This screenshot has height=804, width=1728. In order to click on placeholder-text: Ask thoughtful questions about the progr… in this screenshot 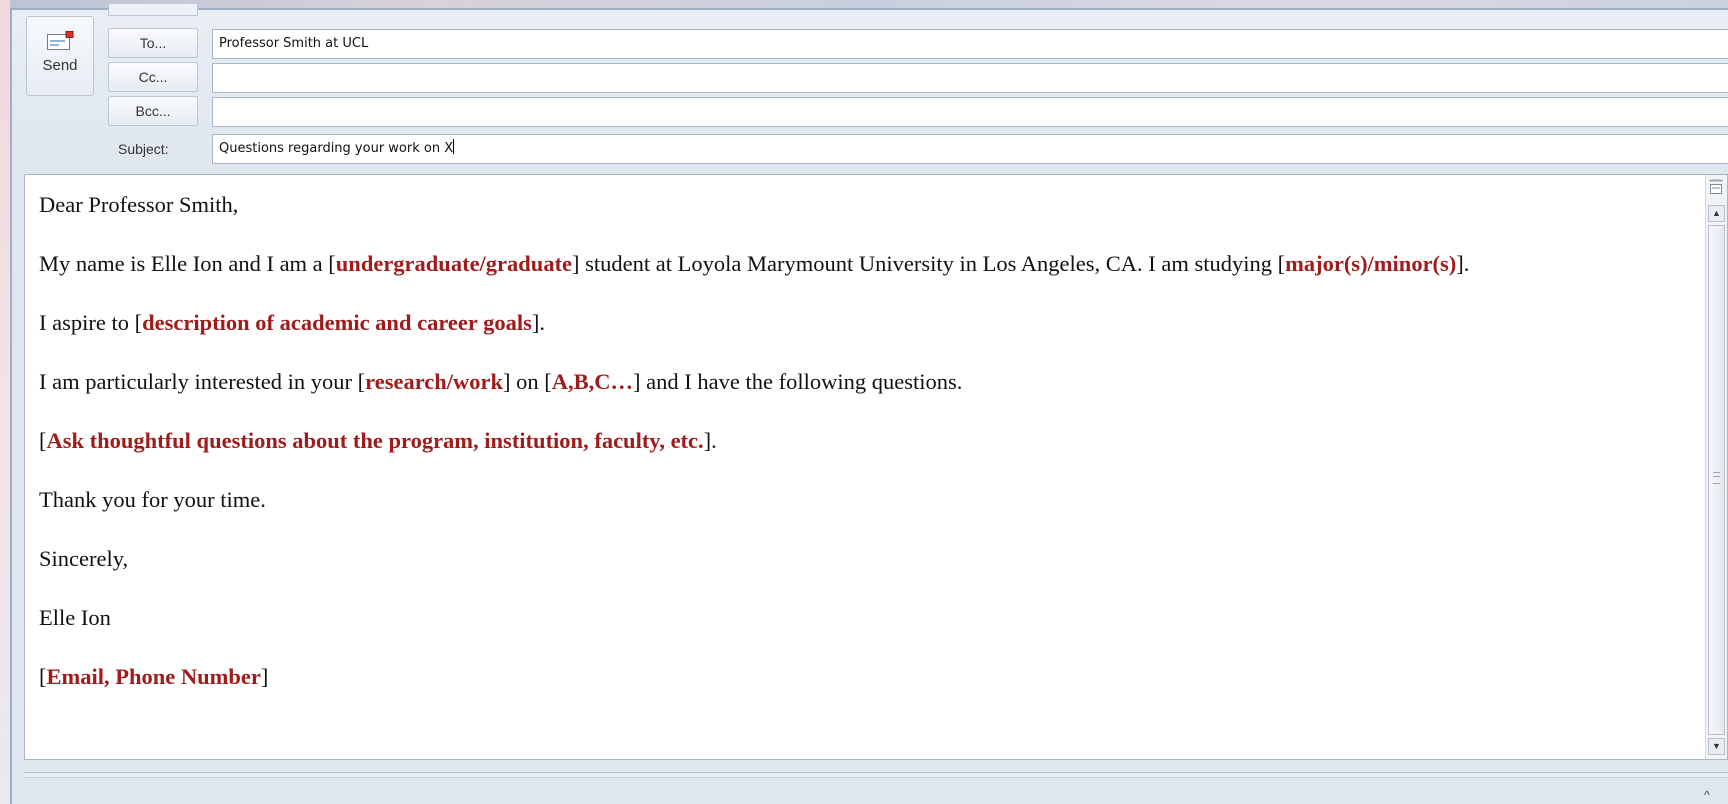, I will do `click(375, 440)`.